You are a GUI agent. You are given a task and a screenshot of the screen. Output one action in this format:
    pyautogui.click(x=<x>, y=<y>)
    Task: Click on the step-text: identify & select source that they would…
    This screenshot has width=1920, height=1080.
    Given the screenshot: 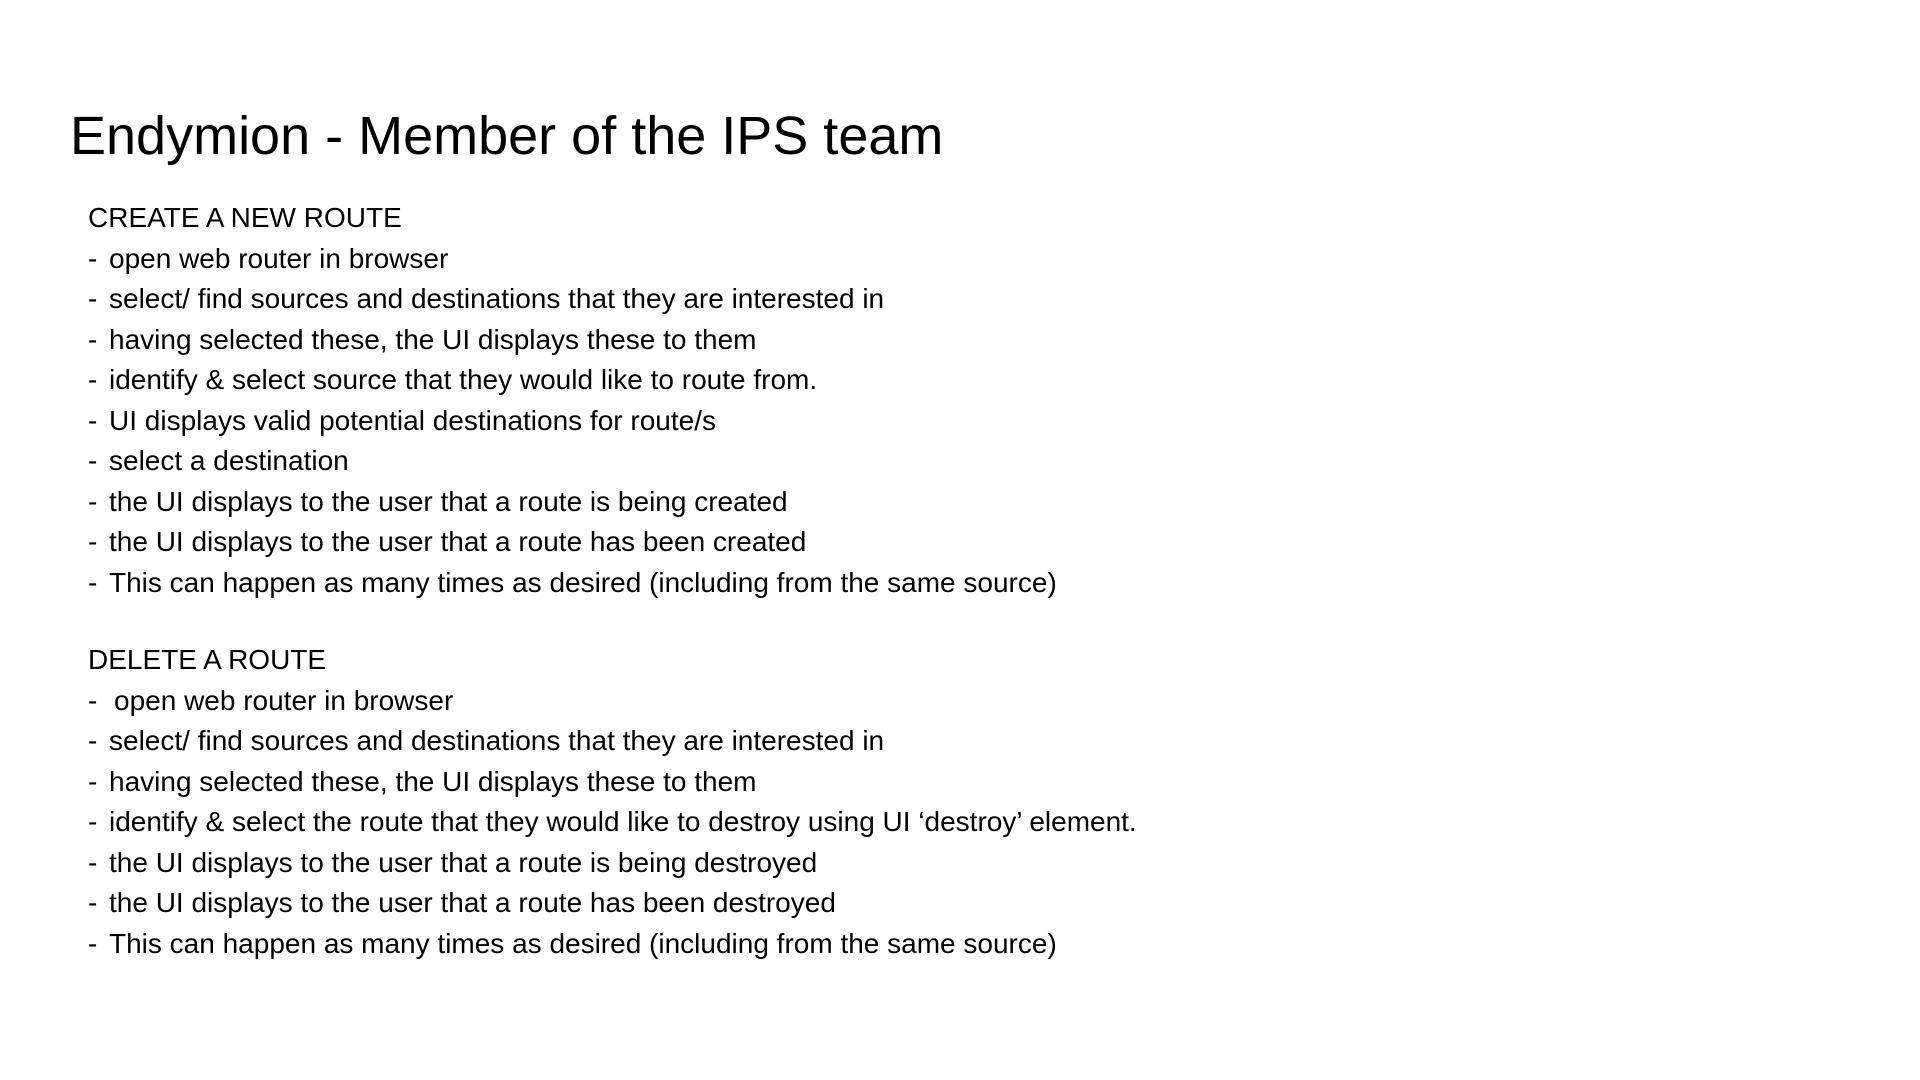 What is the action you would take?
    pyautogui.click(x=463, y=379)
    